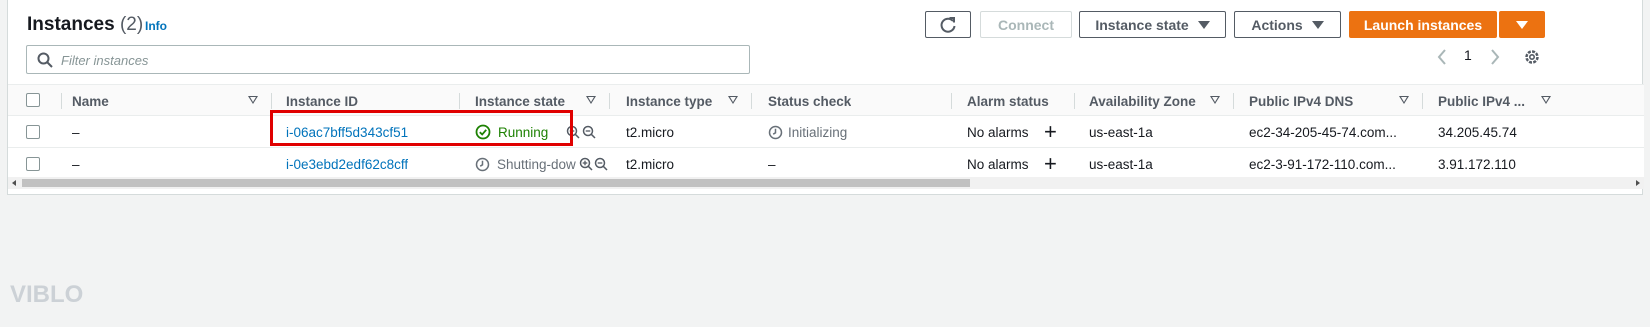  I want to click on horizontal-scrollbar, so click(826, 183).